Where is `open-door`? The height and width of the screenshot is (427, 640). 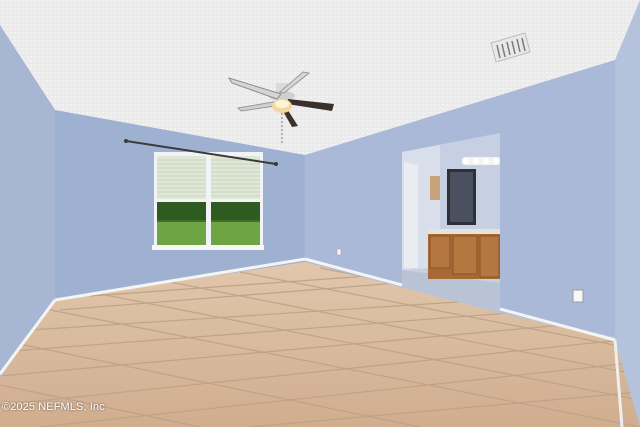
open-door is located at coordinates (411, 215).